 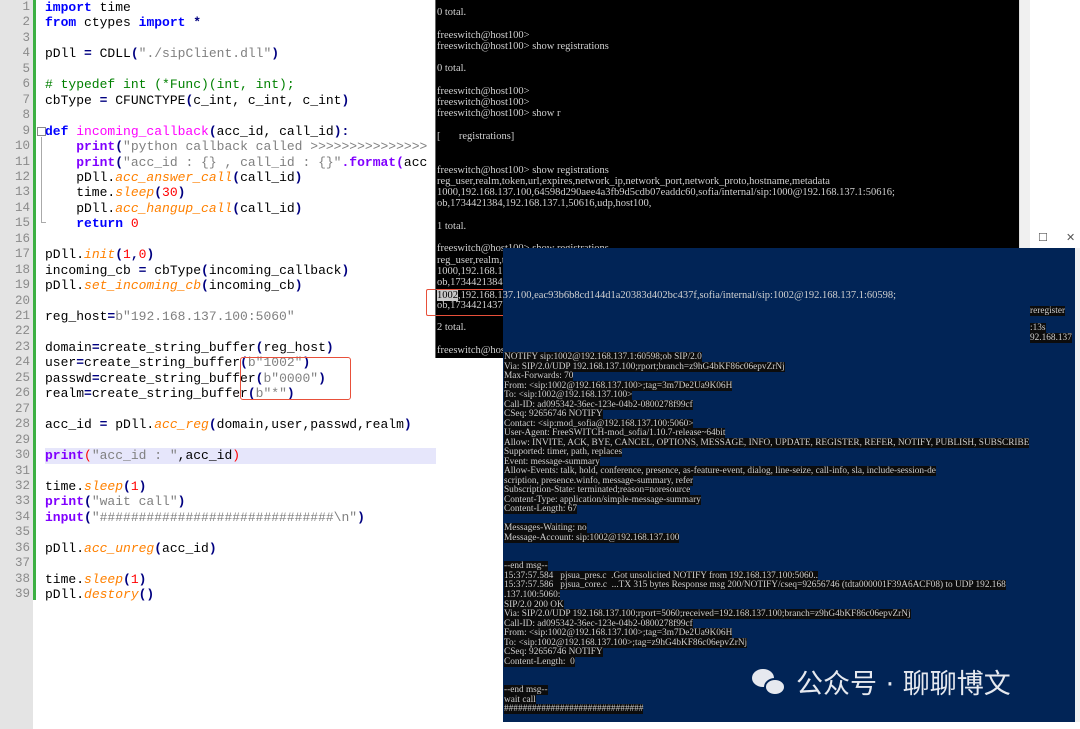 What do you see at coordinates (193, 23) in the screenshot?
I see `code-token: *` at bounding box center [193, 23].